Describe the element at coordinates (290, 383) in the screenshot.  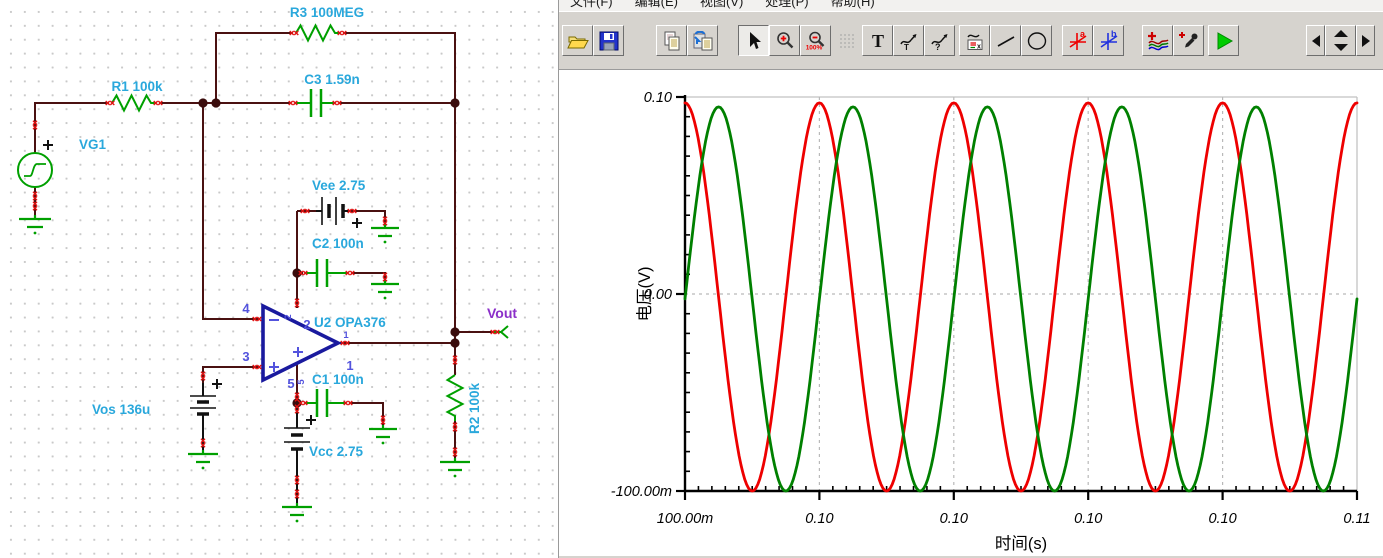
I see `pin-5: 5` at that location.